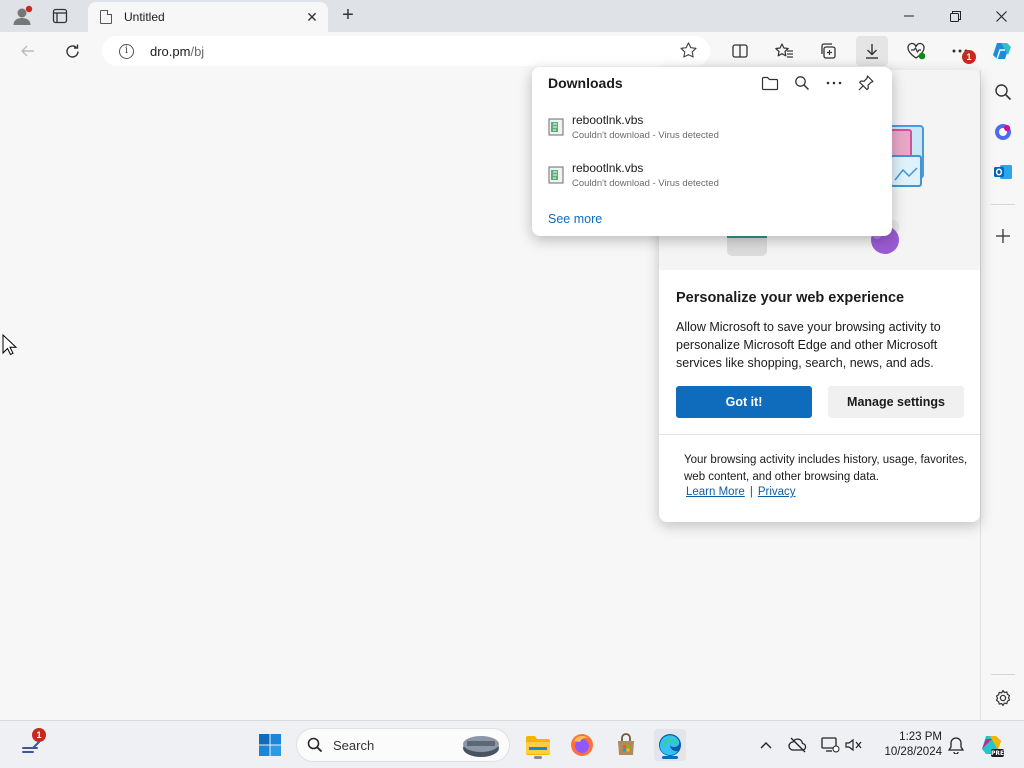  Describe the element at coordinates (170, 51) in the screenshot. I see `url-domain: dro.pm` at that location.